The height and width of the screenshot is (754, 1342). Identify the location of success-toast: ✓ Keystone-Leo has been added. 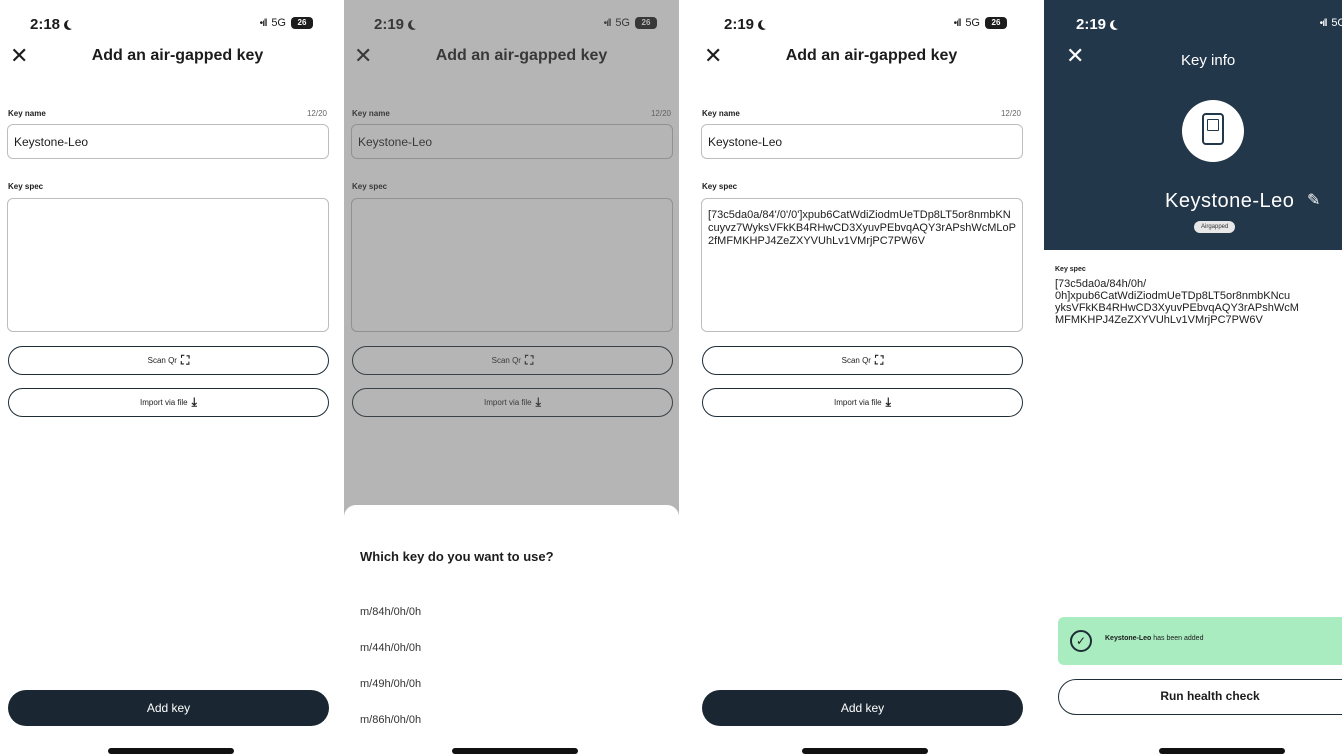
(1200, 641).